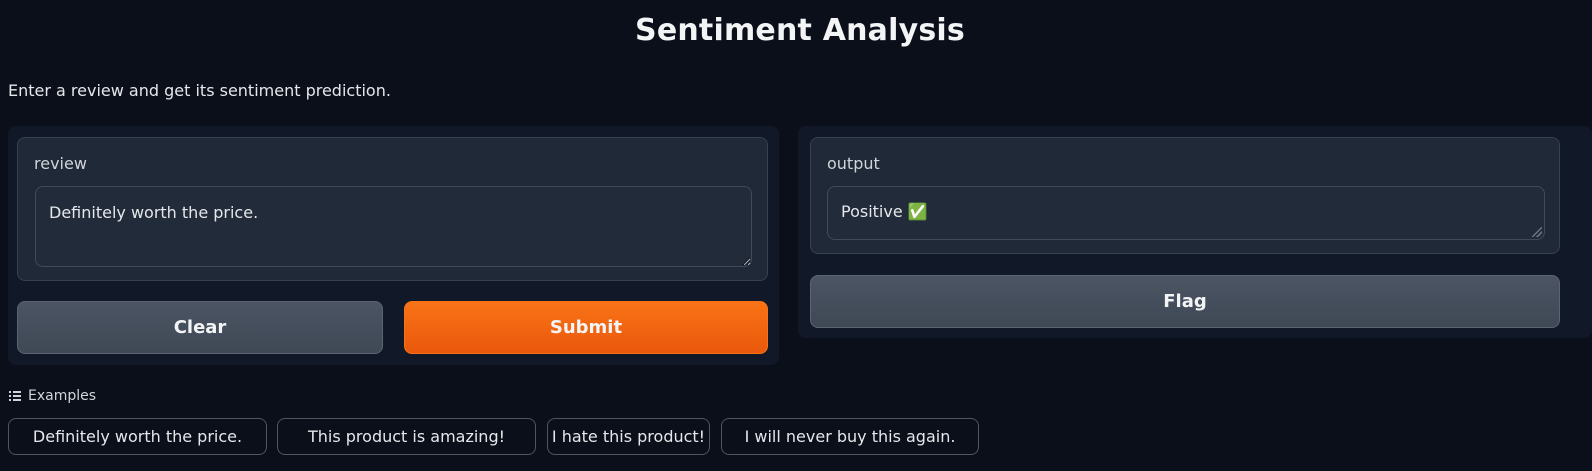  I want to click on submit-button: Submit, so click(586, 327).